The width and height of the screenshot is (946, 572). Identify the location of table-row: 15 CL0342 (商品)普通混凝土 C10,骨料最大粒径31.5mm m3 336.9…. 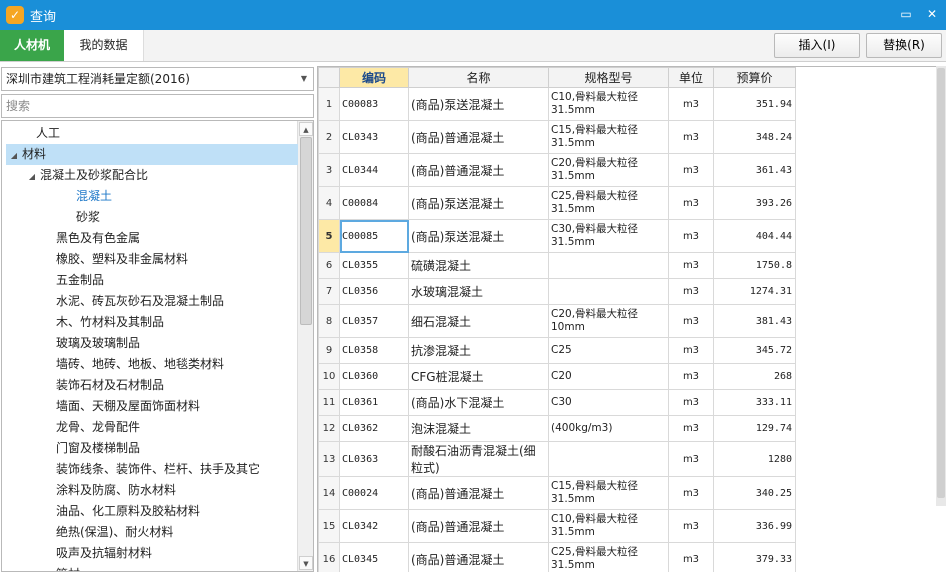
(557, 526).